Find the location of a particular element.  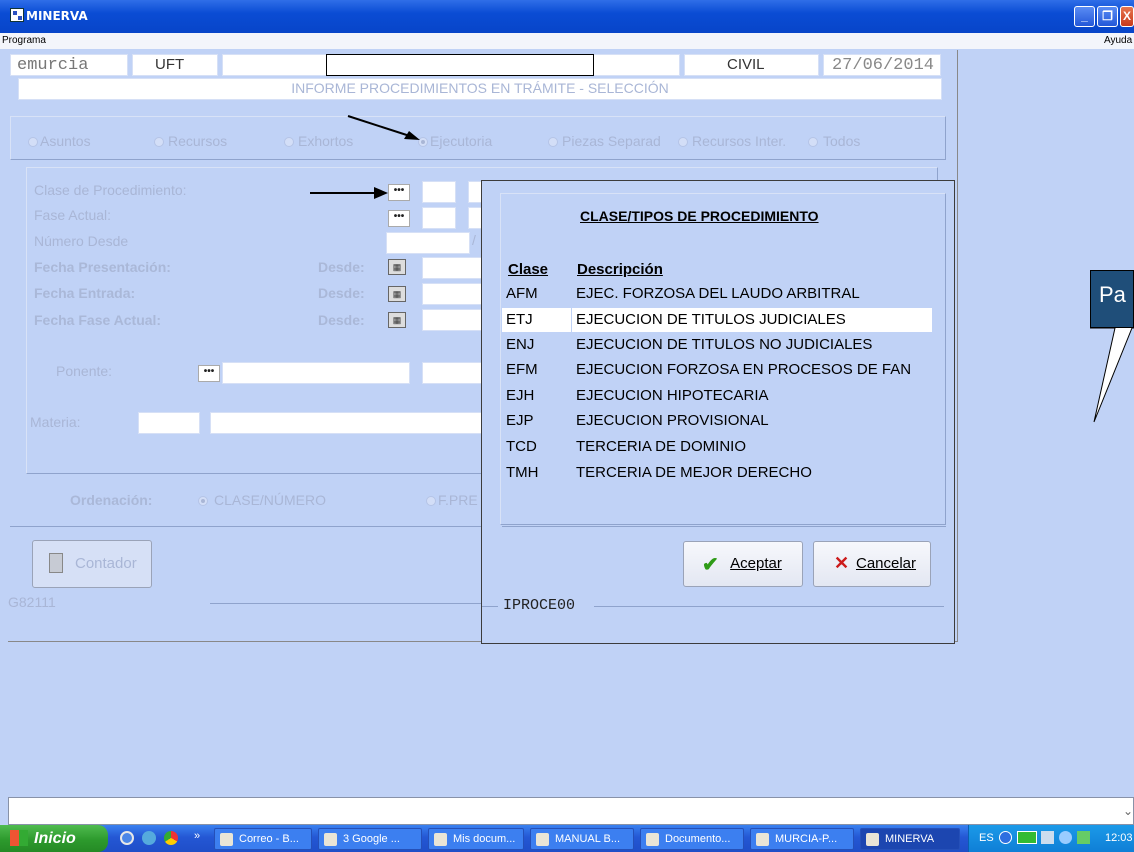

language-indicator: ES is located at coordinates (986, 838).